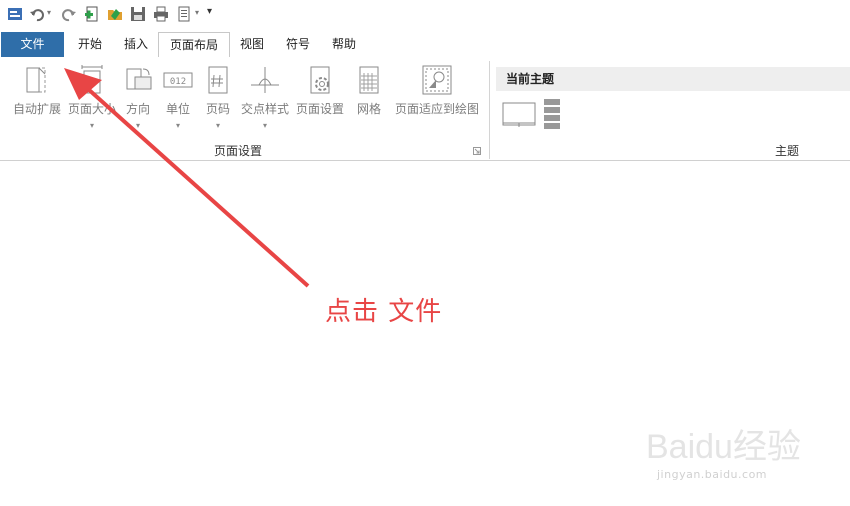 This screenshot has height=506, width=850. What do you see at coordinates (384, 312) in the screenshot?
I see `annotation-text: 点击 文件` at bounding box center [384, 312].